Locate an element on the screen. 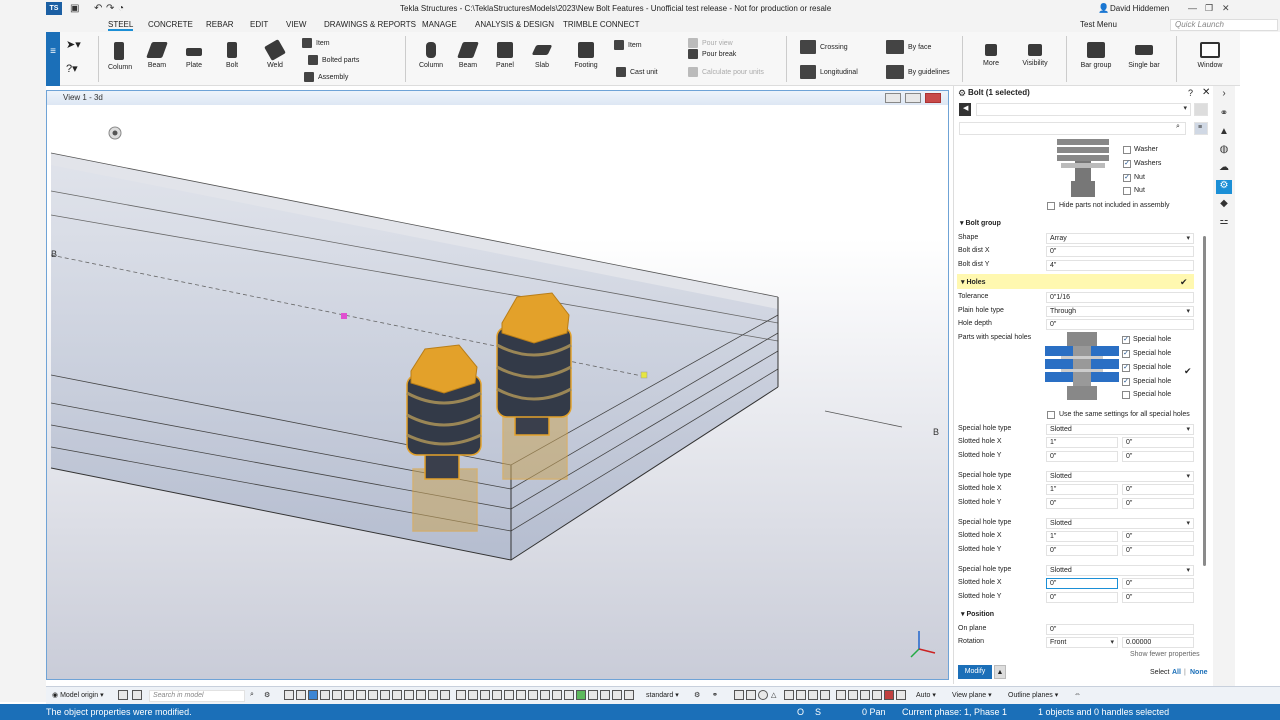 The width and height of the screenshot is (1280, 720). bar-group-button: Bar group is located at coordinates (1096, 55).